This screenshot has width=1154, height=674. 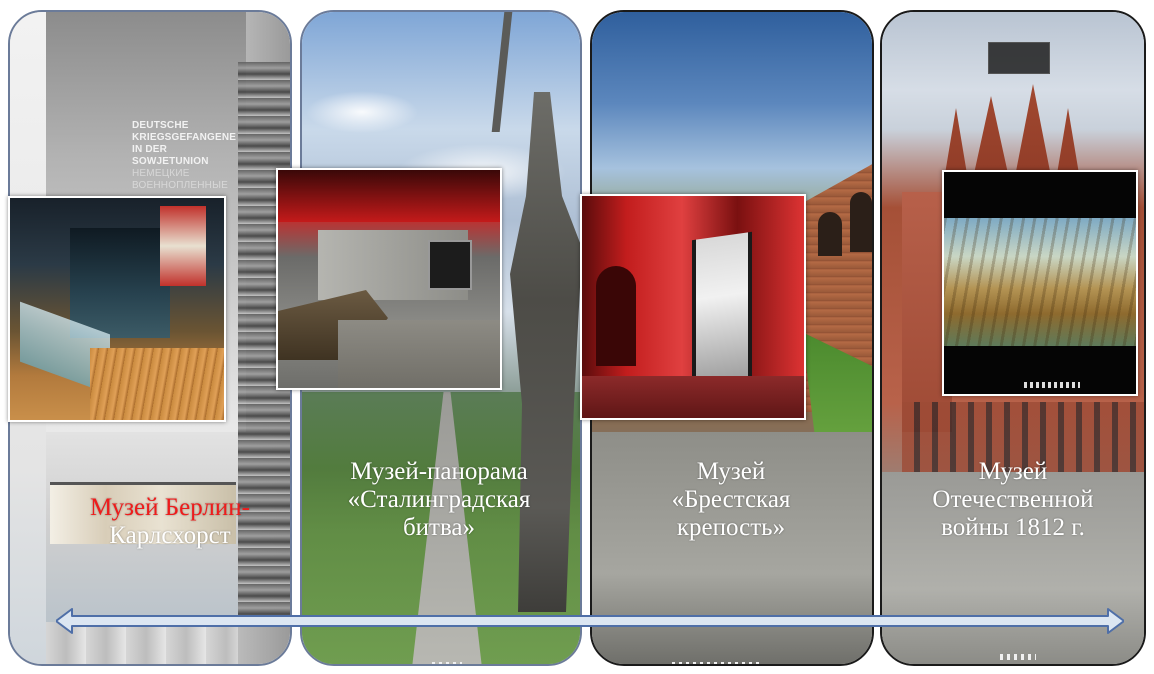 I want to click on interior-parquet-floor, so click(x=157, y=384).